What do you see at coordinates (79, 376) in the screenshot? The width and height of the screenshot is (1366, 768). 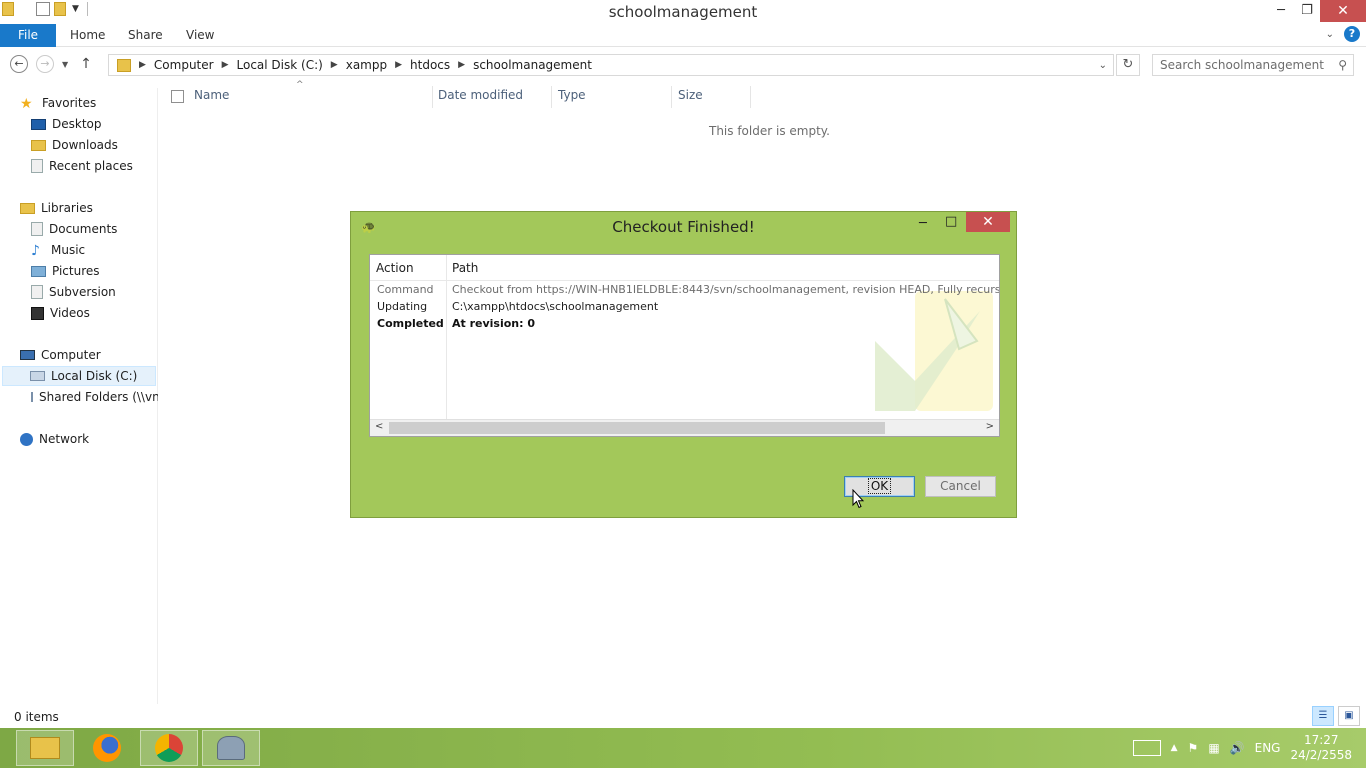 I see `nav-local-disk: Local Disk (C:)` at bounding box center [79, 376].